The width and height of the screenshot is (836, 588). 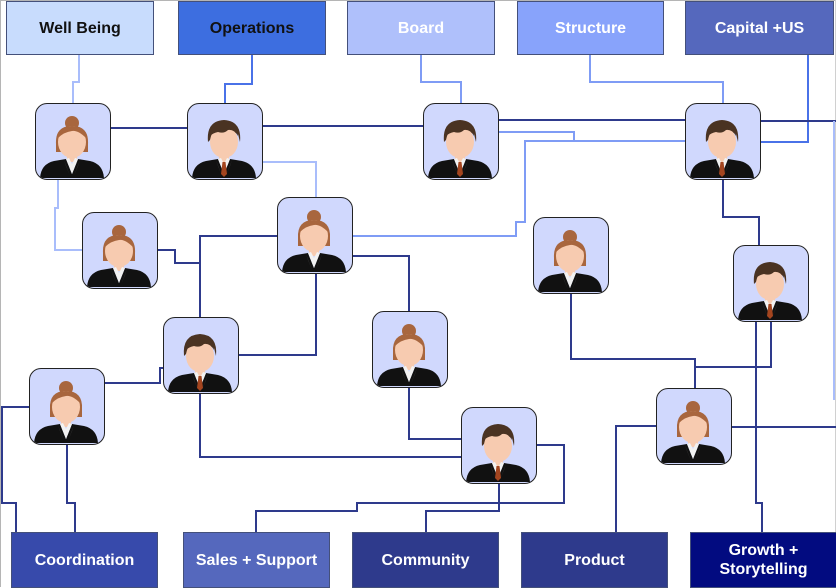 I want to click on team-label: Well Being, so click(x=80, y=28).